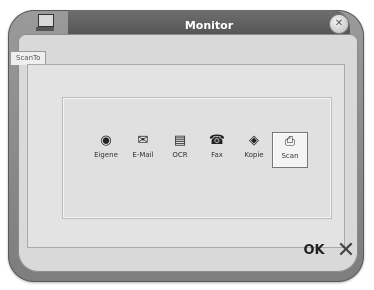 This screenshot has width=374, height=290. What do you see at coordinates (209, 25) in the screenshot?
I see `window-title: Monitor` at bounding box center [209, 25].